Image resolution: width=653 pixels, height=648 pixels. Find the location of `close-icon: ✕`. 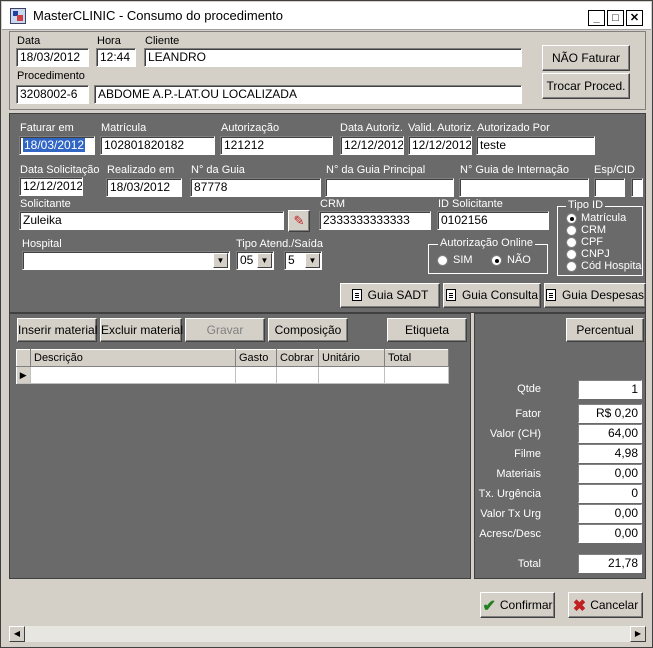

close-icon: ✕ is located at coordinates (634, 18).